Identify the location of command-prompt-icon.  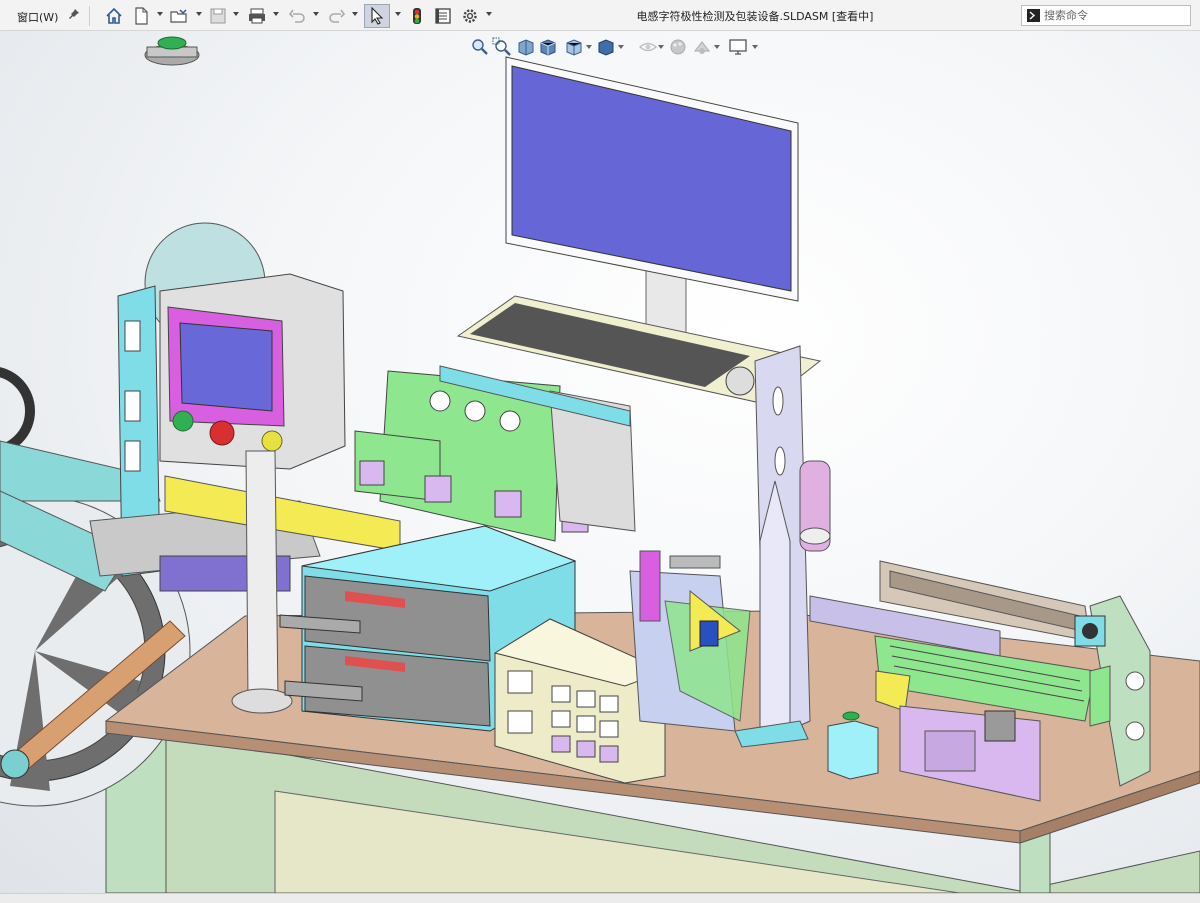
(1033, 15).